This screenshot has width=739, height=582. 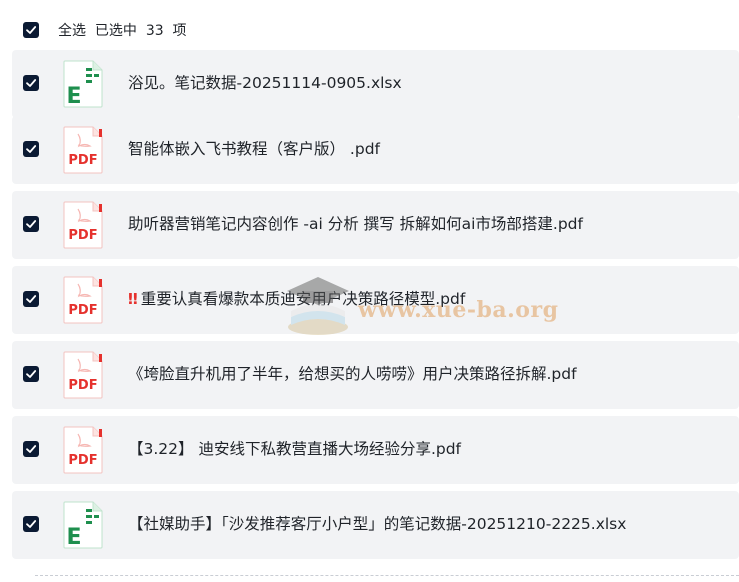 I want to click on file-row: PDF 智能体嵌入飞书教程（客户版） .pdf, so click(x=375, y=150).